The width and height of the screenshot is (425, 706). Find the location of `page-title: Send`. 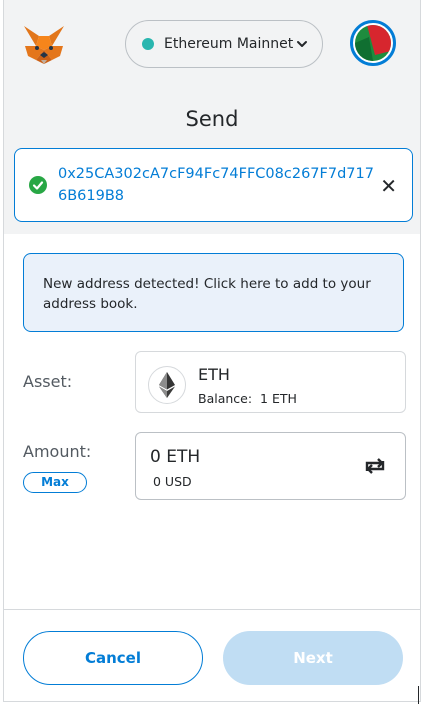

page-title: Send is located at coordinates (212, 119).